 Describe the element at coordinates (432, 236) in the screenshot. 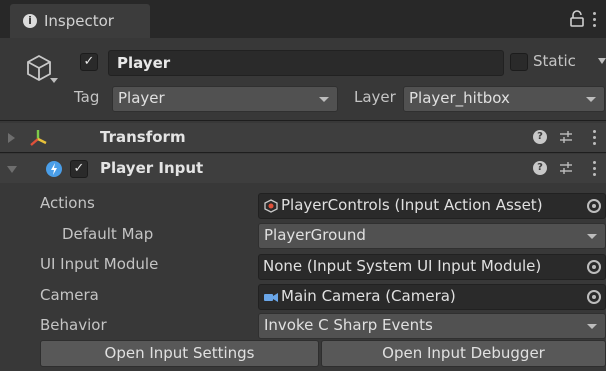

I see `default-map-dropdown: PlayerGround` at that location.